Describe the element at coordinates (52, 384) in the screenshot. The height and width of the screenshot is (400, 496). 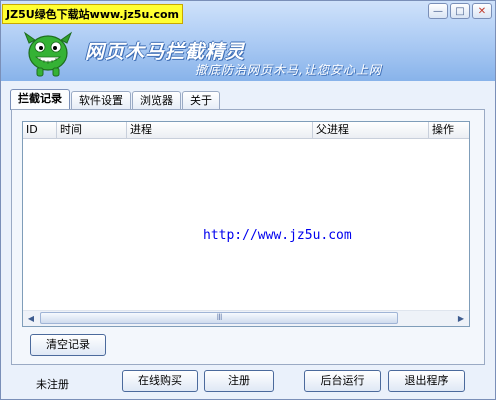
I see `registration-status: 未注册` at that location.